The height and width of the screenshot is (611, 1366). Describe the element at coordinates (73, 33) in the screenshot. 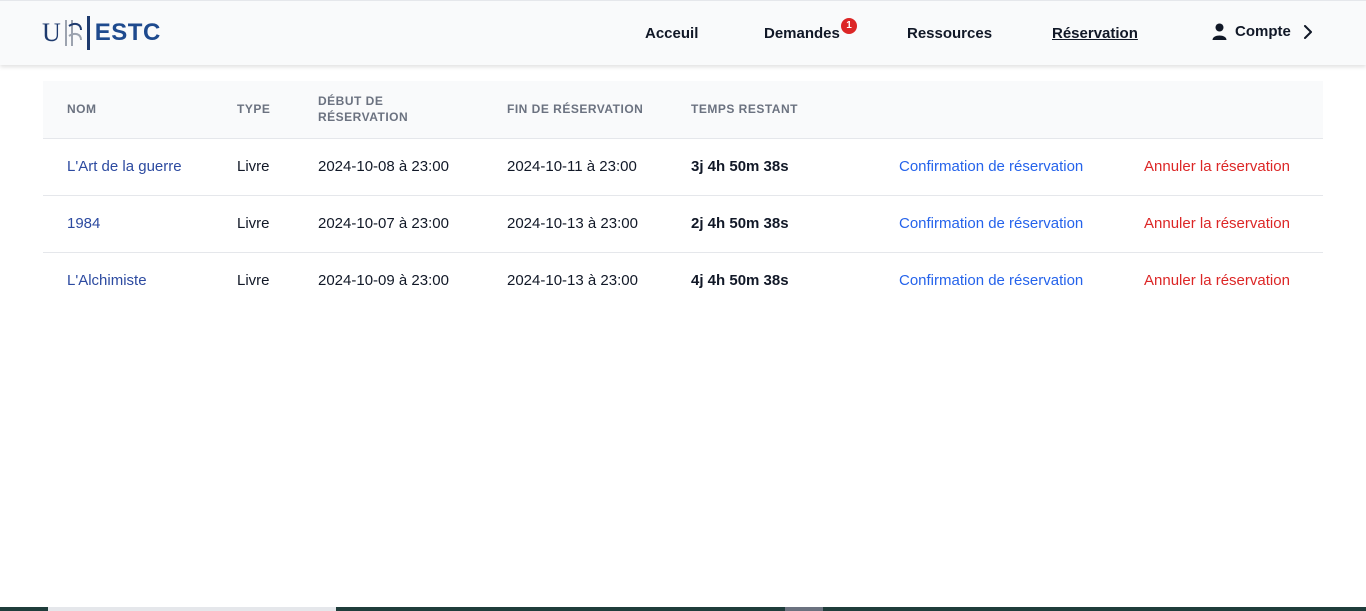

I see `logo-mark-icon` at that location.